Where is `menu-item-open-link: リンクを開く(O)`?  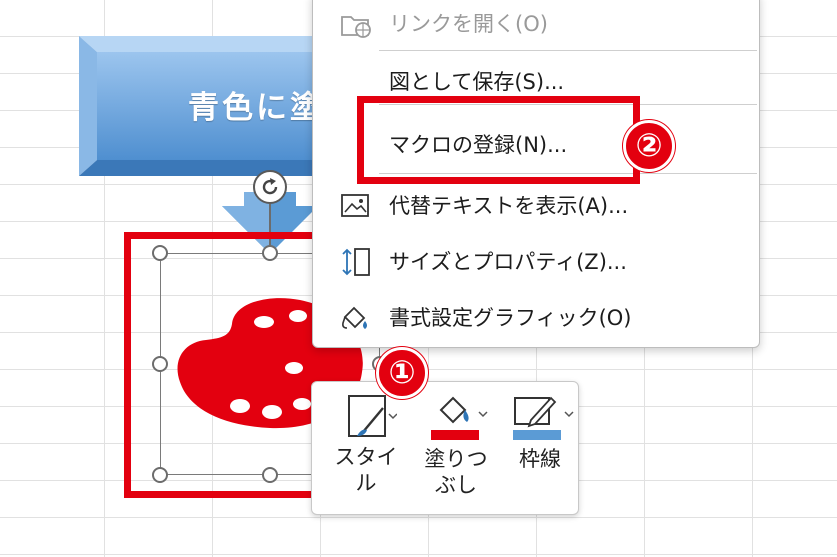
menu-item-open-link: リンクを開く(O) is located at coordinates (536, 24).